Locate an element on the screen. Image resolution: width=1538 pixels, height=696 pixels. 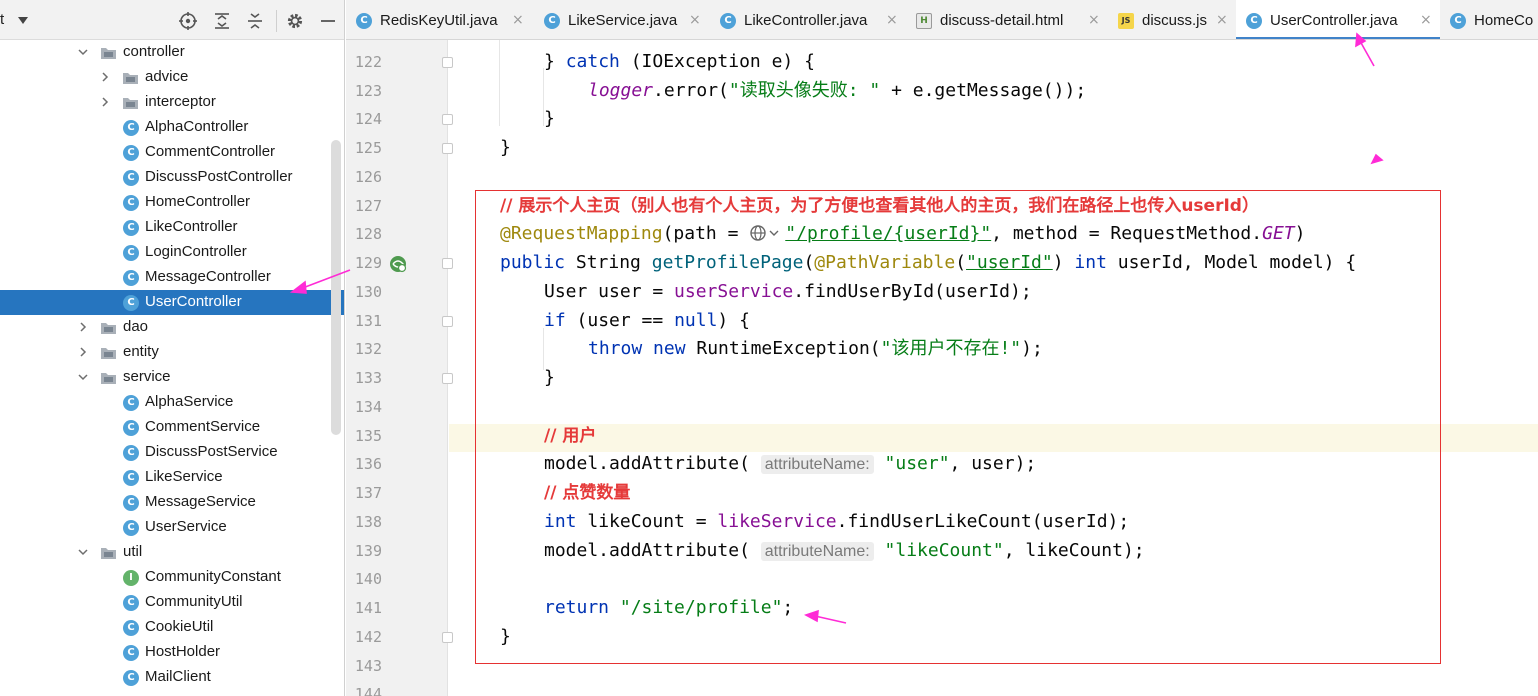
tab-discuss-js: JS discuss.js × is located at coordinates (1172, 19).